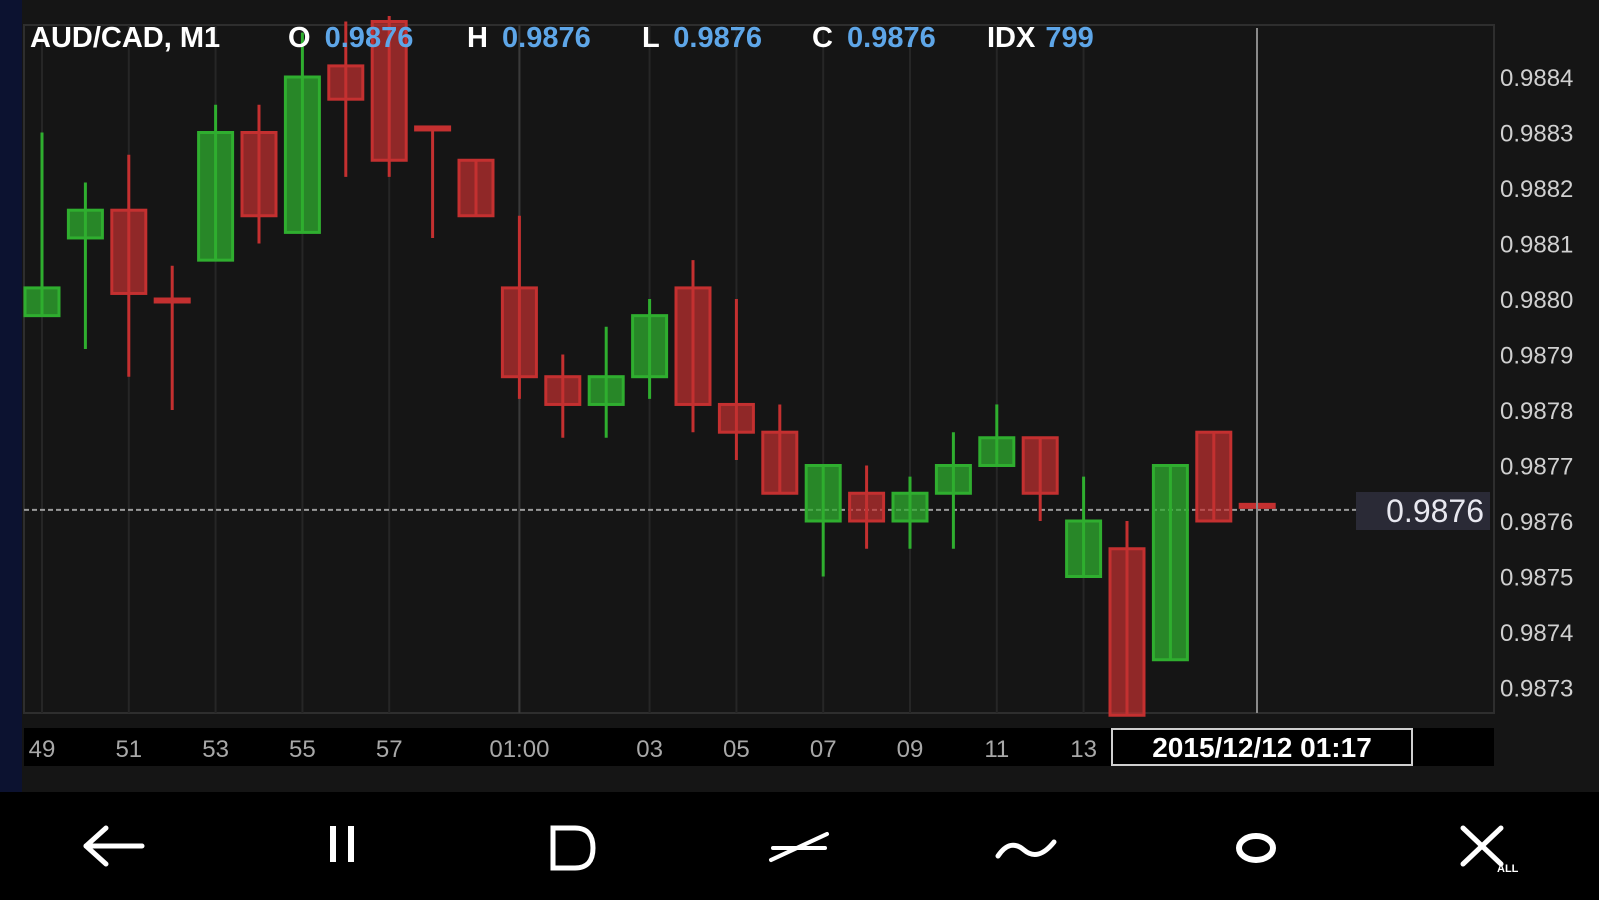 This screenshot has width=1599, height=900. What do you see at coordinates (1011, 38) in the screenshot?
I see `idx-label: IDX` at bounding box center [1011, 38].